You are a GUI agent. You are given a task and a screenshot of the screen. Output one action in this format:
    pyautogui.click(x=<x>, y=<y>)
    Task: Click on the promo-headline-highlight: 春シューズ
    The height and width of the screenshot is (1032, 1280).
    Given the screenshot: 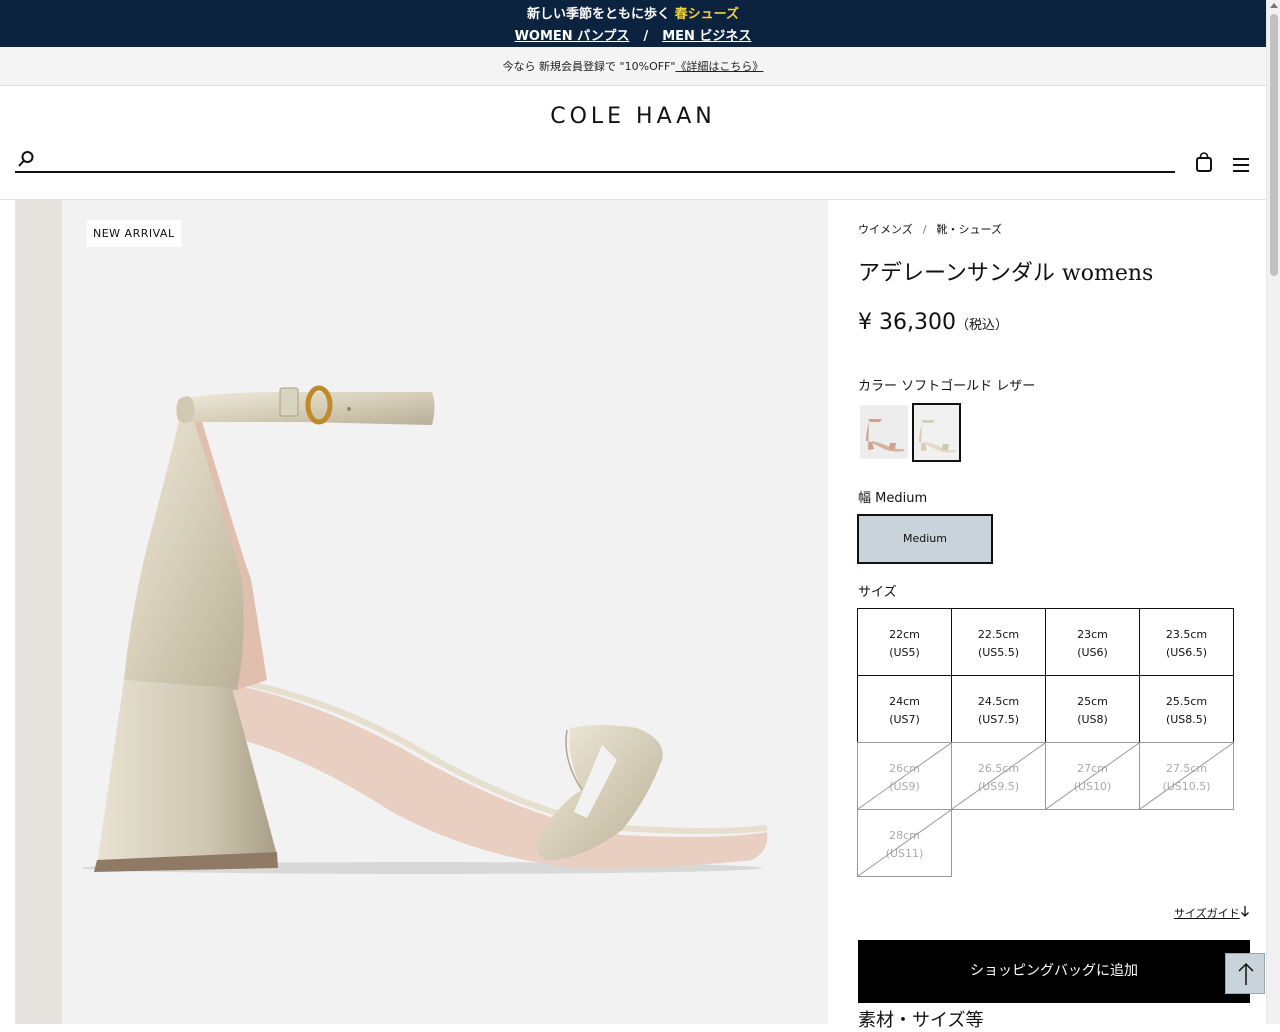 What is the action you would take?
    pyautogui.click(x=707, y=14)
    